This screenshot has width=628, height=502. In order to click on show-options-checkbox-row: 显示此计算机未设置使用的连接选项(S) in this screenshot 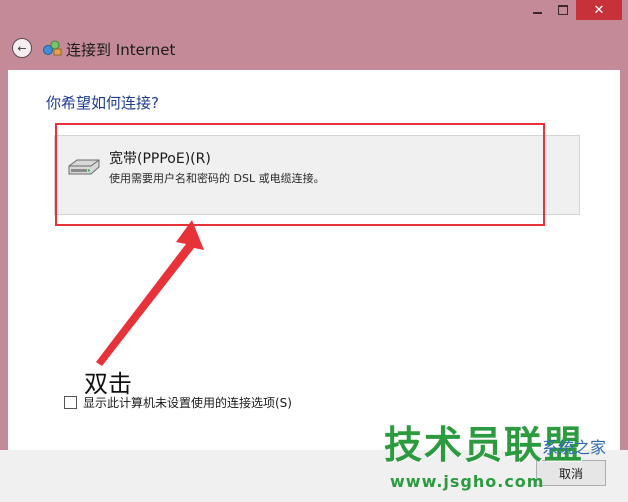, I will do `click(178, 402)`.